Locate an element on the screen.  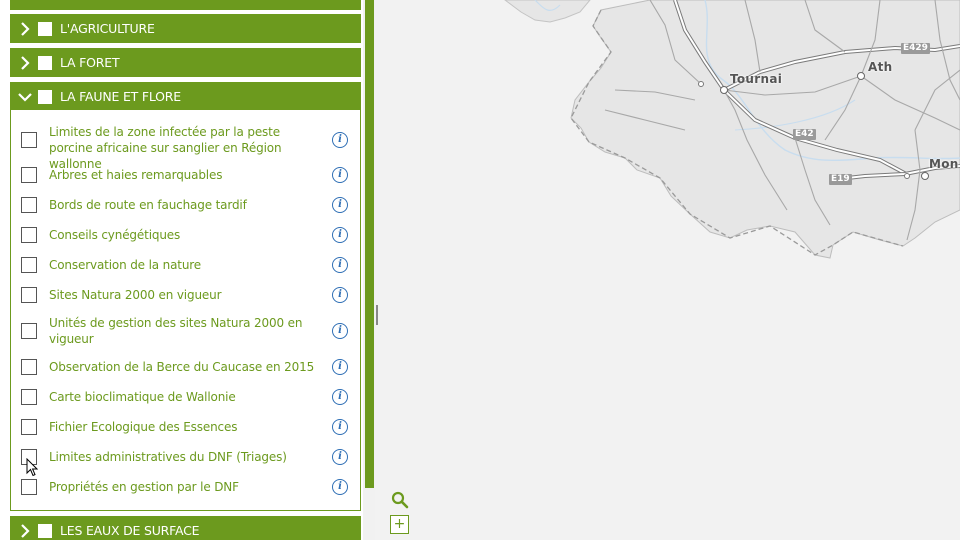
layer-label: Sites Natura 2000 en vigueur is located at coordinates (184, 295).